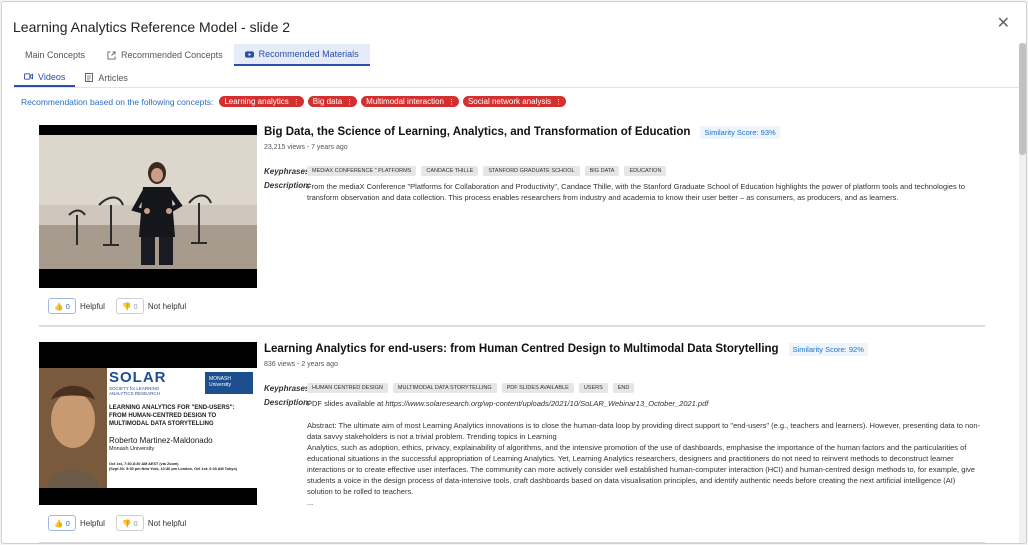  I want to click on concept-chip: Social network analysis ⋮, so click(514, 101).